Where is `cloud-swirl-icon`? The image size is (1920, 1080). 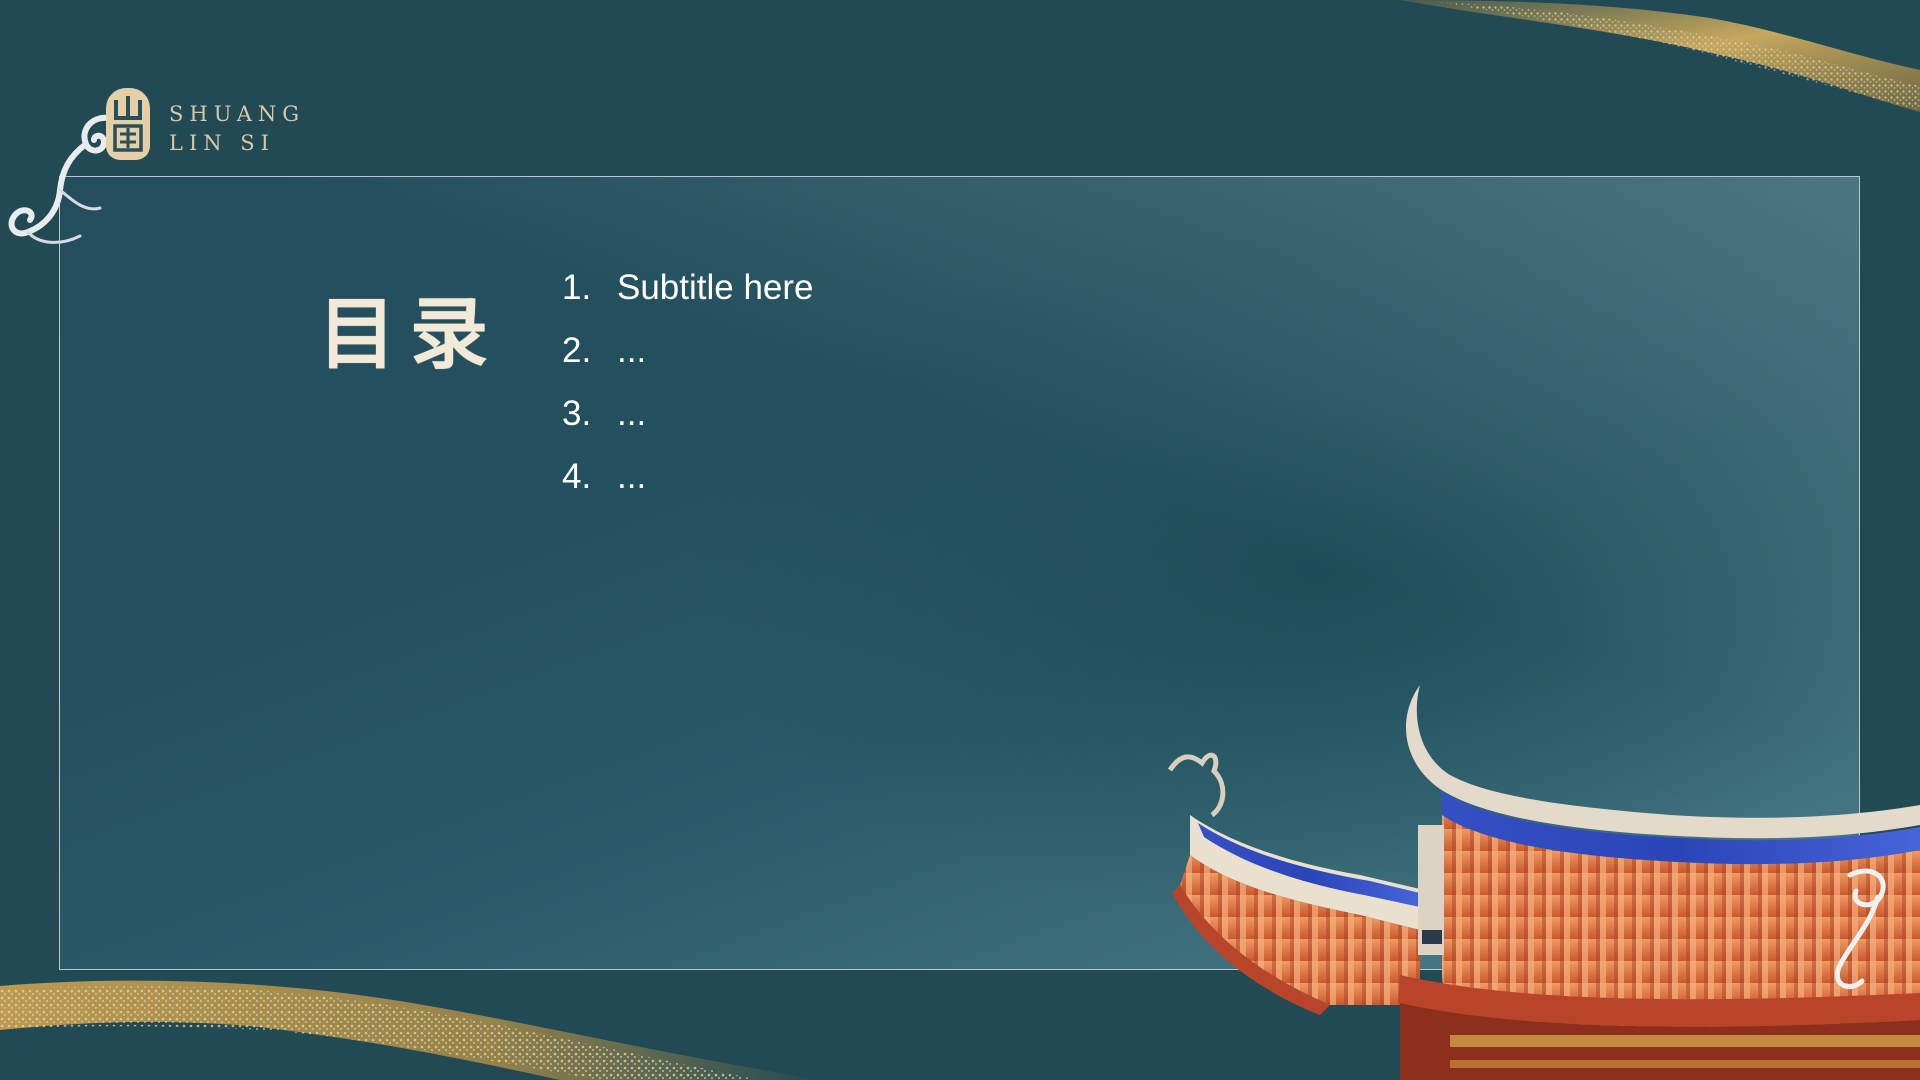 cloud-swirl-icon is located at coordinates (59, 179).